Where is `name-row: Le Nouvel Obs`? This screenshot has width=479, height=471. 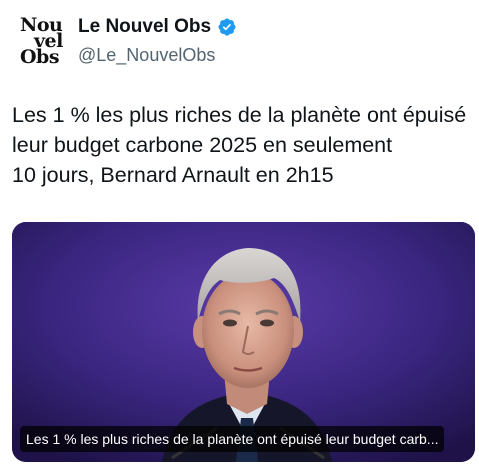 name-row: Le Nouvel Obs is located at coordinates (157, 27).